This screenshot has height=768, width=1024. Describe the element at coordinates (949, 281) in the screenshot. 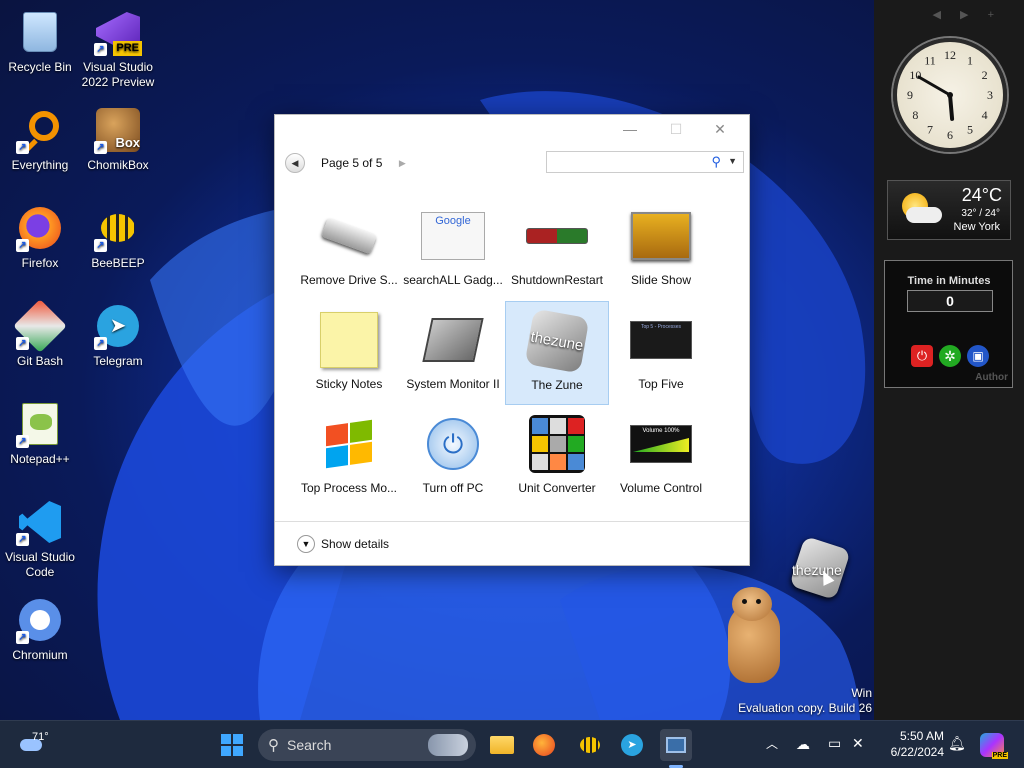

I see `timer-title: Time in Minutes` at that location.